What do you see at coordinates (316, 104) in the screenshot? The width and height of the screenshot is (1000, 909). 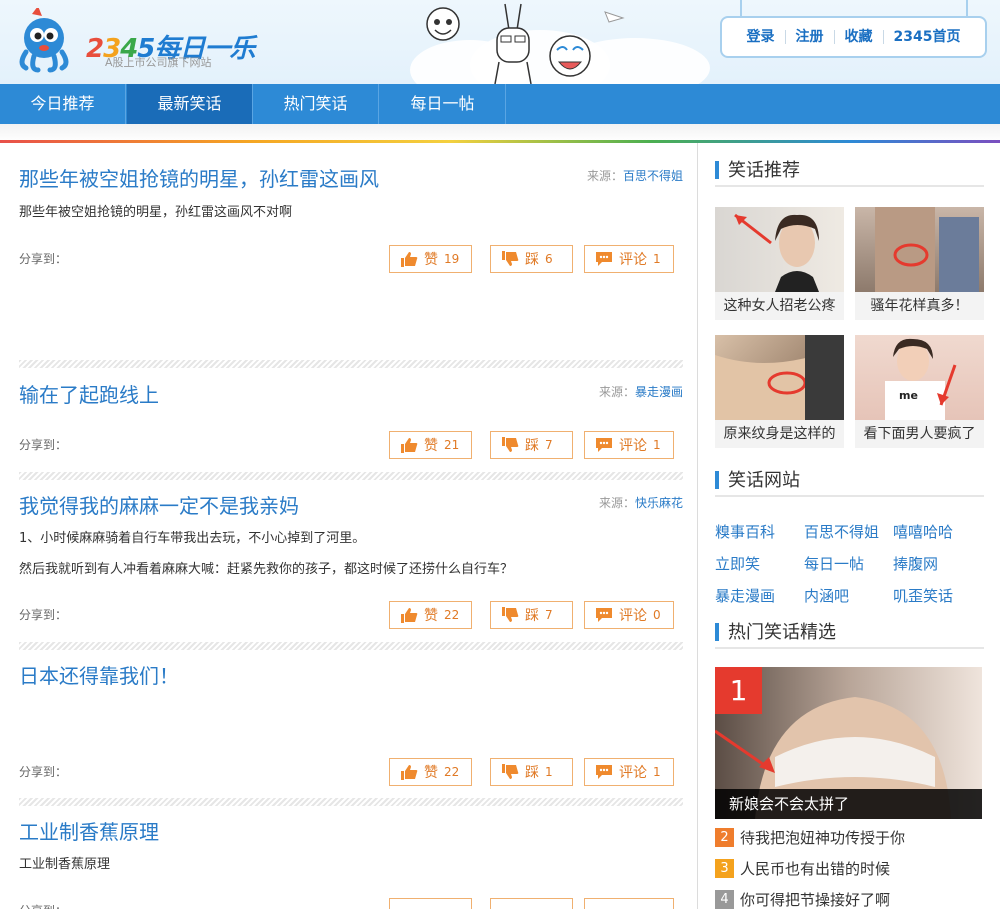 I see `nav-hot-jokes: 热门笑话` at bounding box center [316, 104].